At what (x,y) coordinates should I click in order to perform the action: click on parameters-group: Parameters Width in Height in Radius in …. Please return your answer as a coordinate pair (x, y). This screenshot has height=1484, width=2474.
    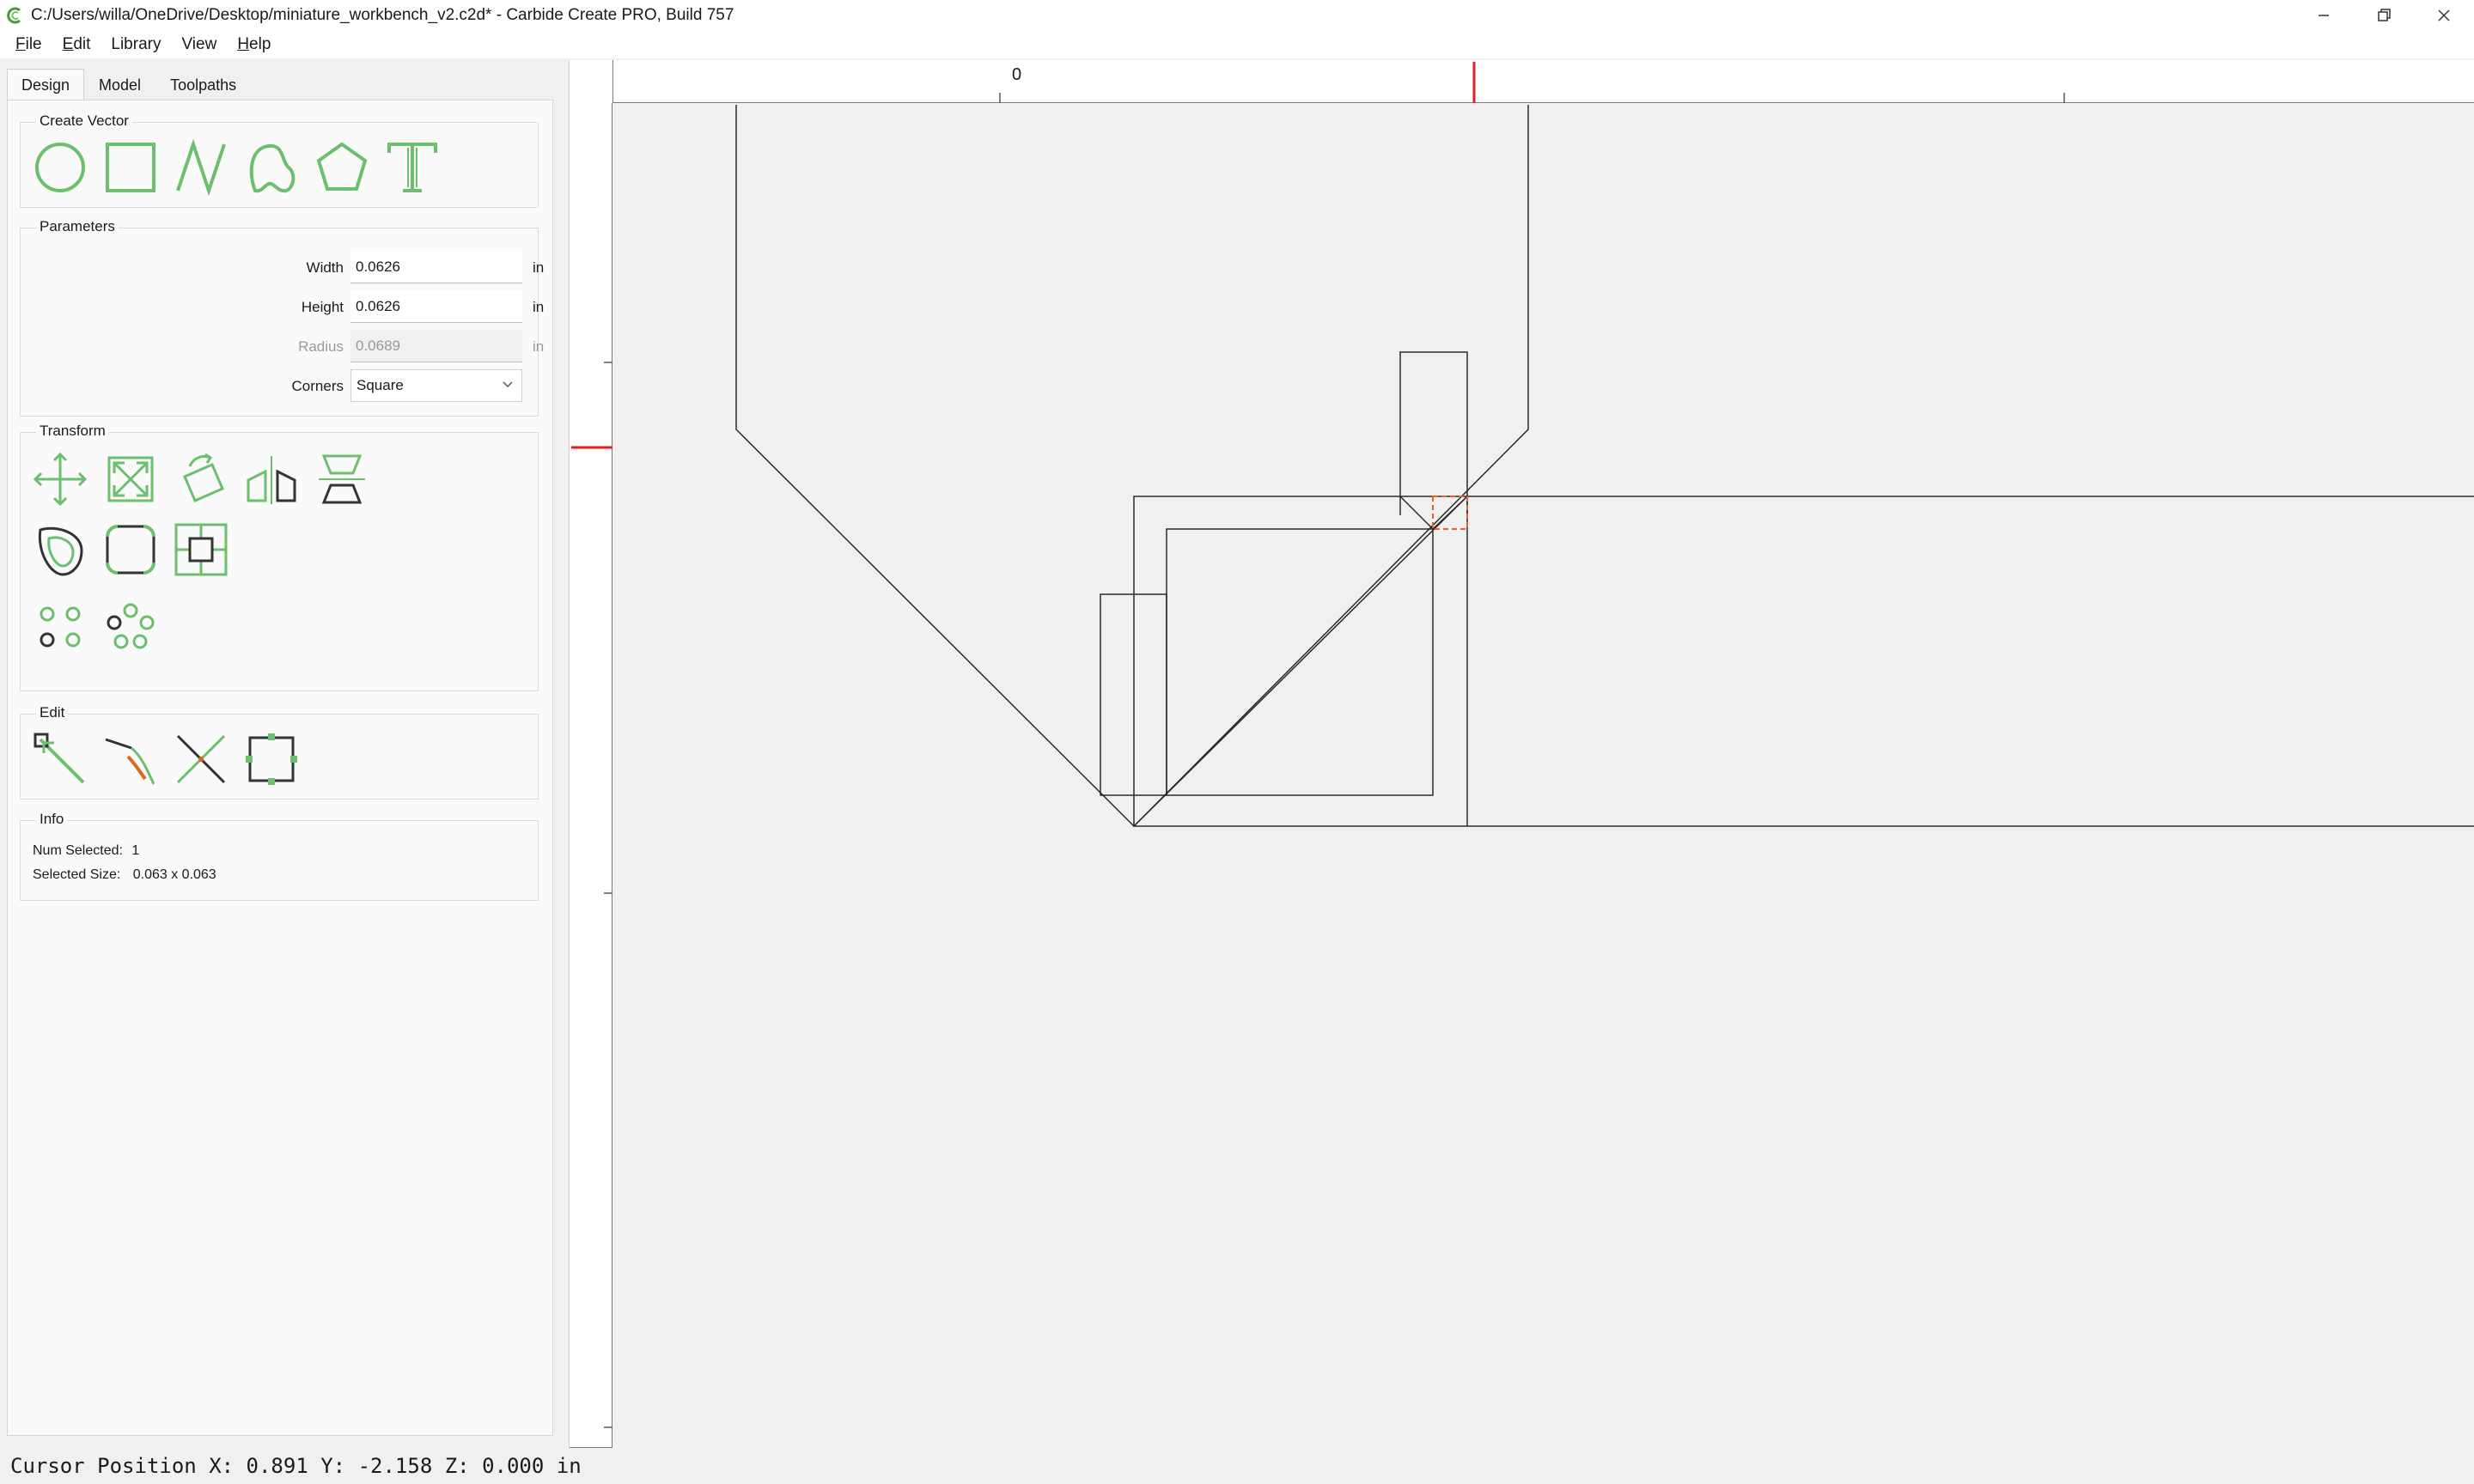
    Looking at the image, I should click on (282, 317).